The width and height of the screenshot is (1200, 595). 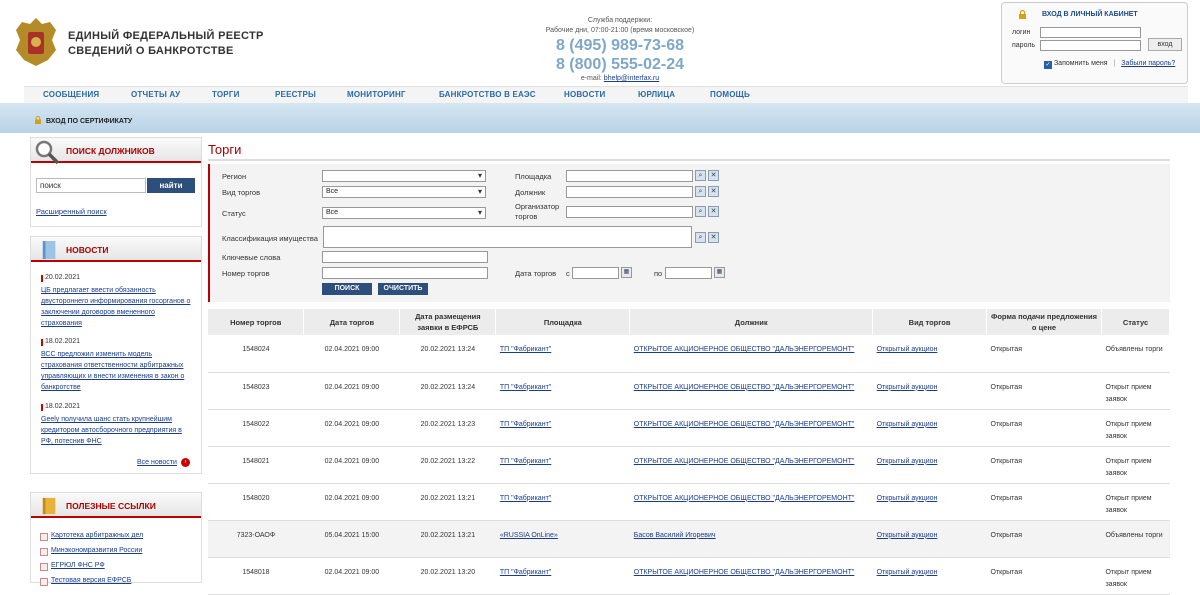 I want to click on column-header: Площадка, so click(x=563, y=322).